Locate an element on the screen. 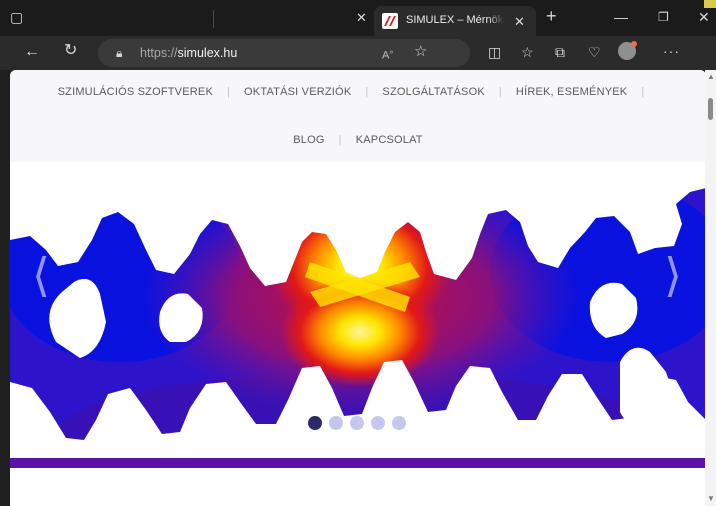 The width and height of the screenshot is (716, 506). split-screen-icon: ◫ is located at coordinates (494, 52).